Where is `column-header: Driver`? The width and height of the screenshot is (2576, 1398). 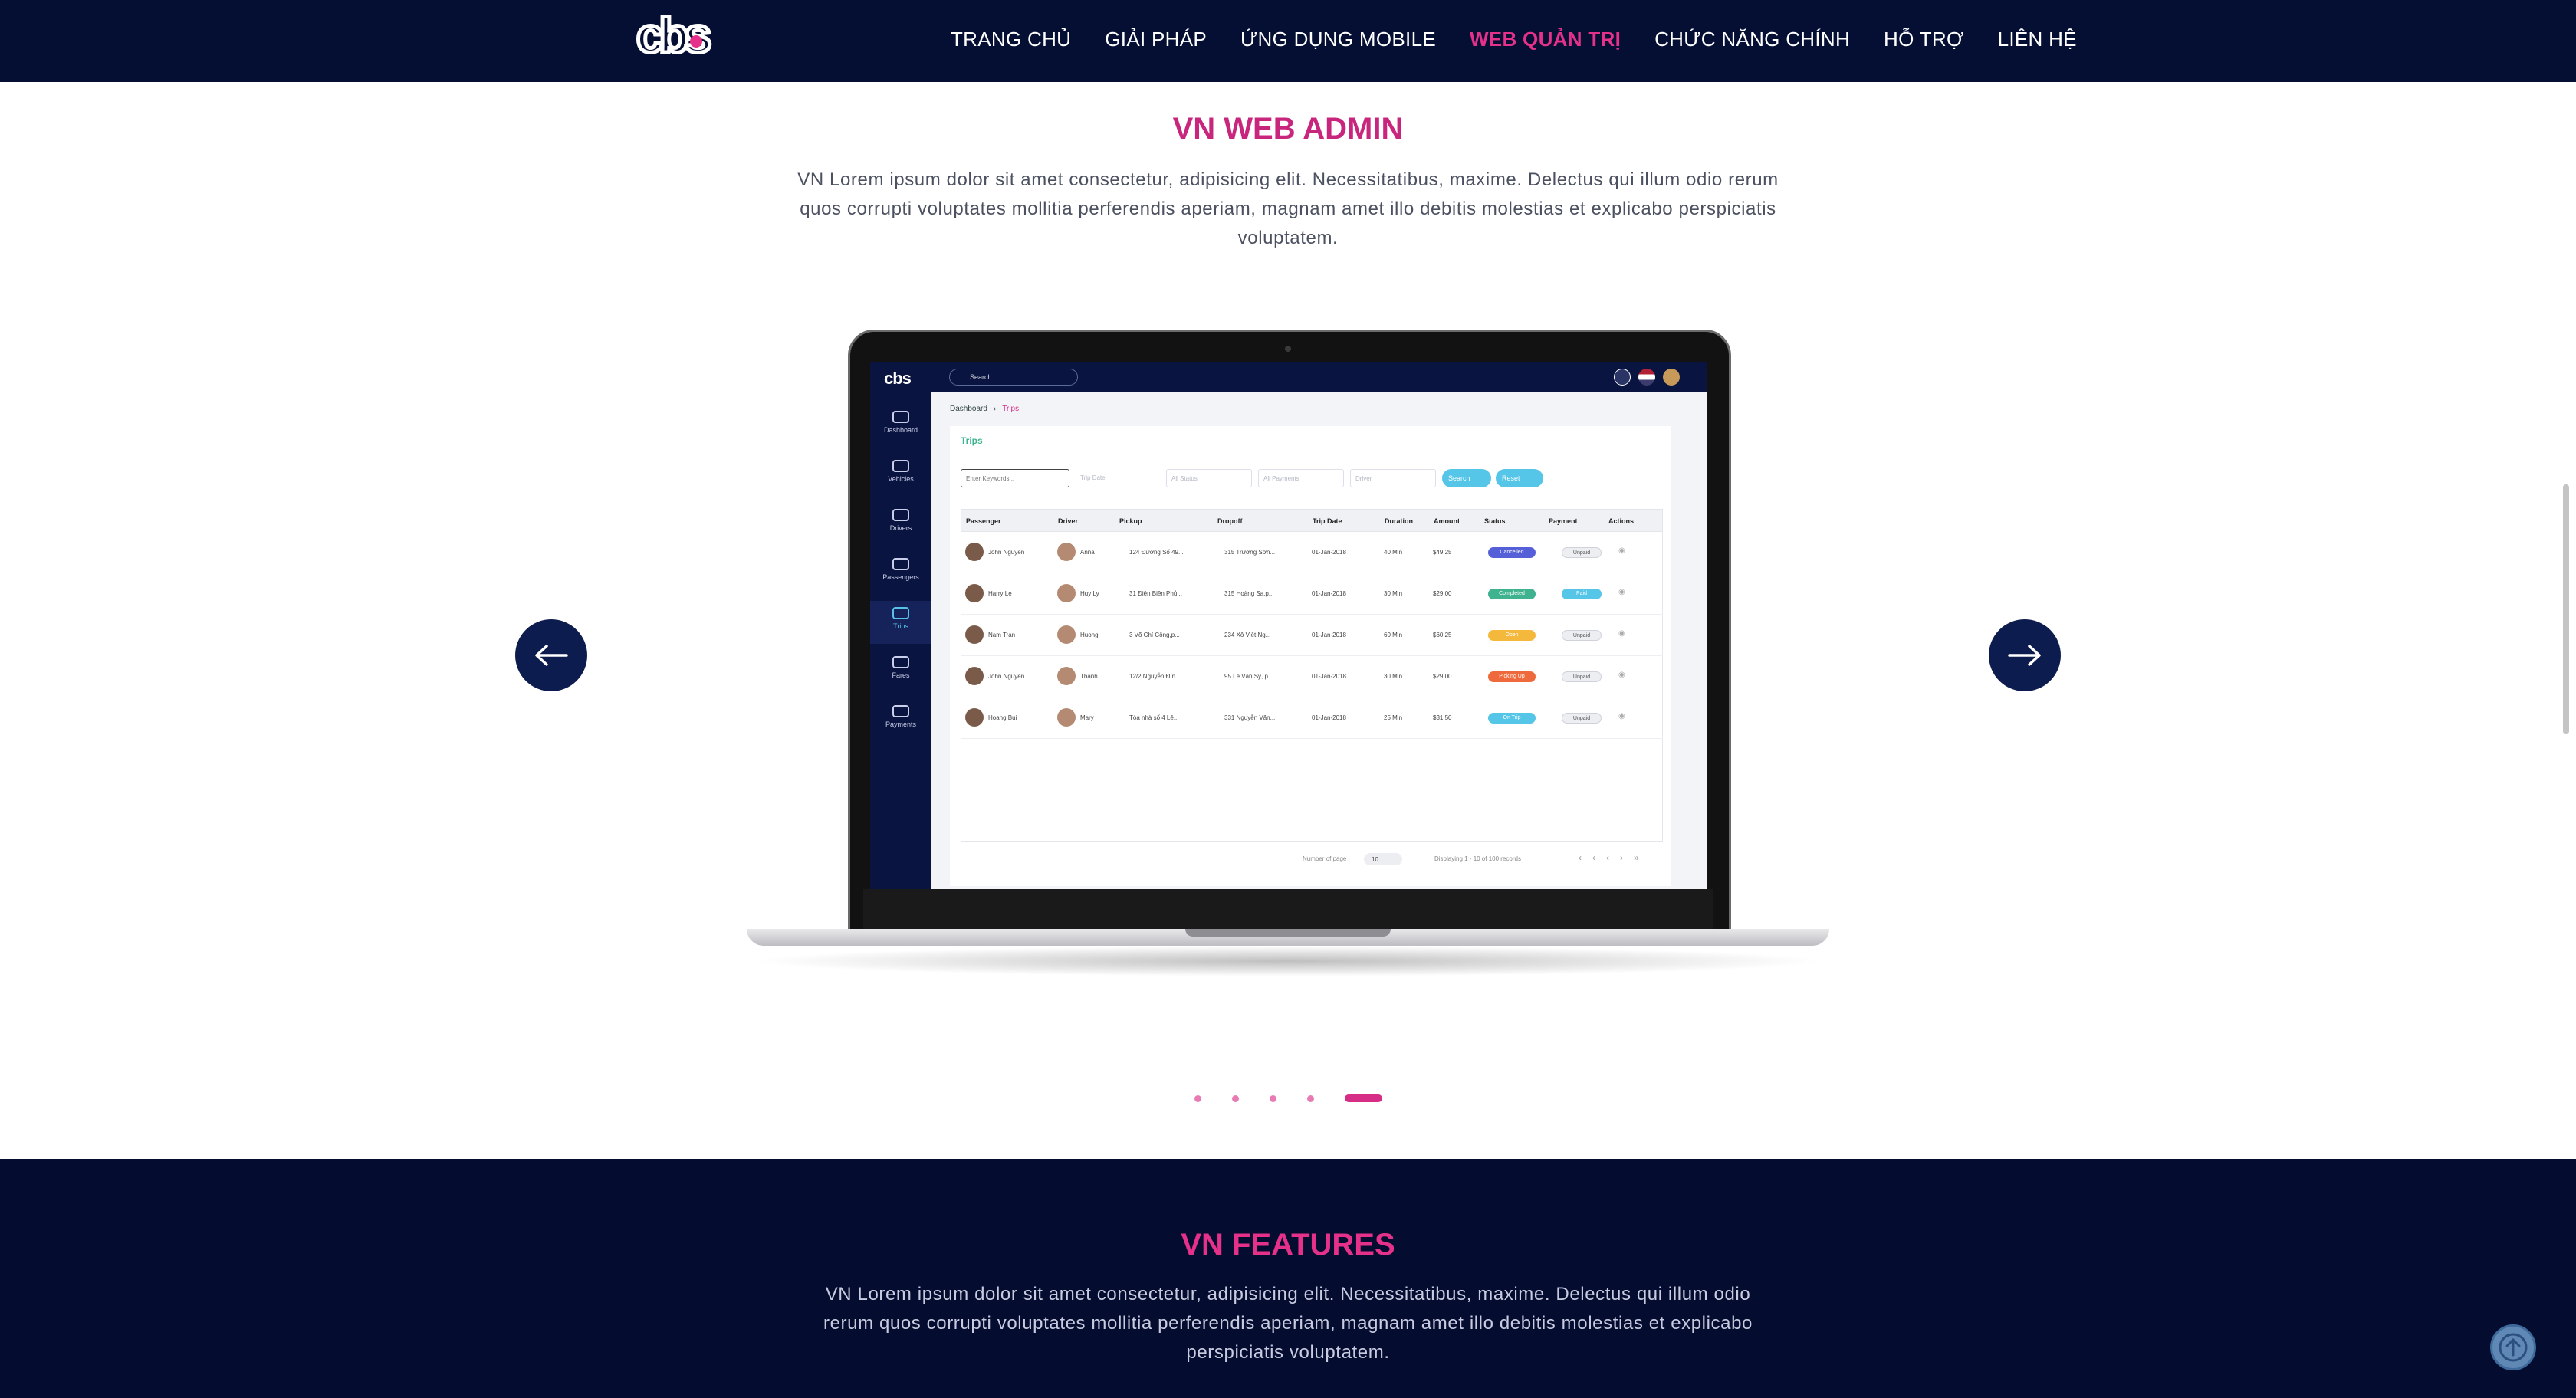 column-header: Driver is located at coordinates (1068, 521).